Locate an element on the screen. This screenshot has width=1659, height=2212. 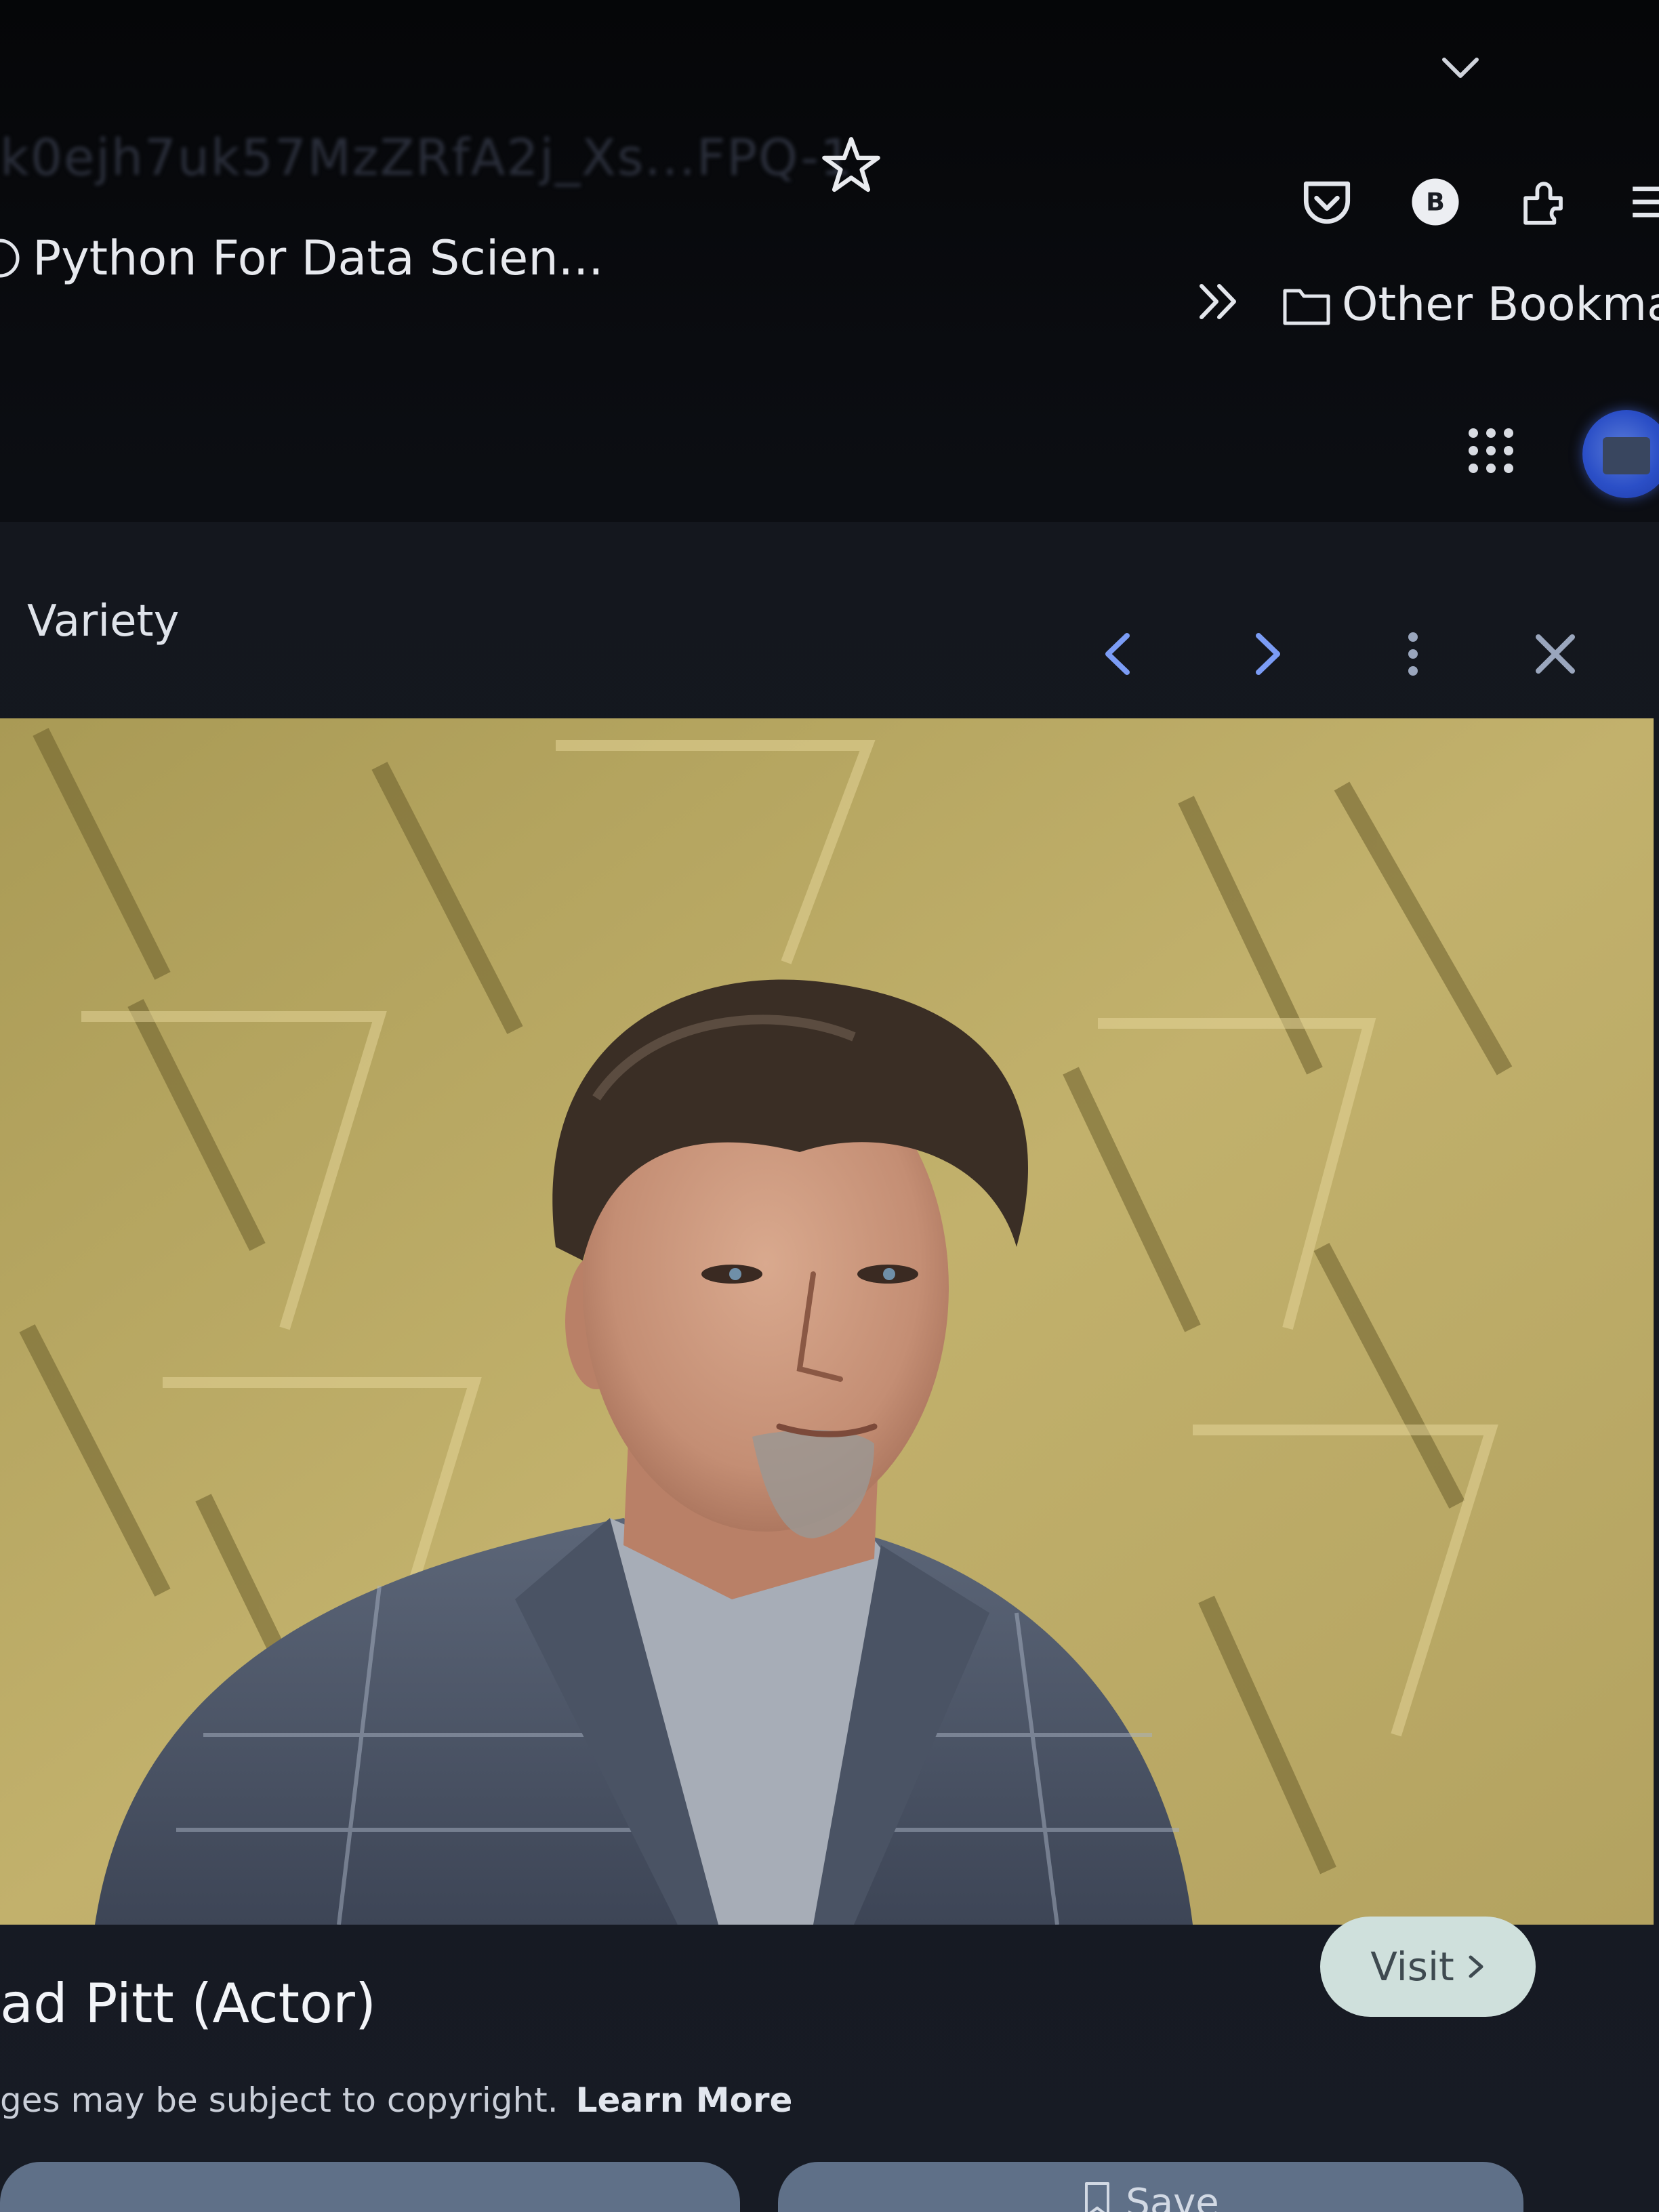
avatar-picture is located at coordinates (1626, 455).